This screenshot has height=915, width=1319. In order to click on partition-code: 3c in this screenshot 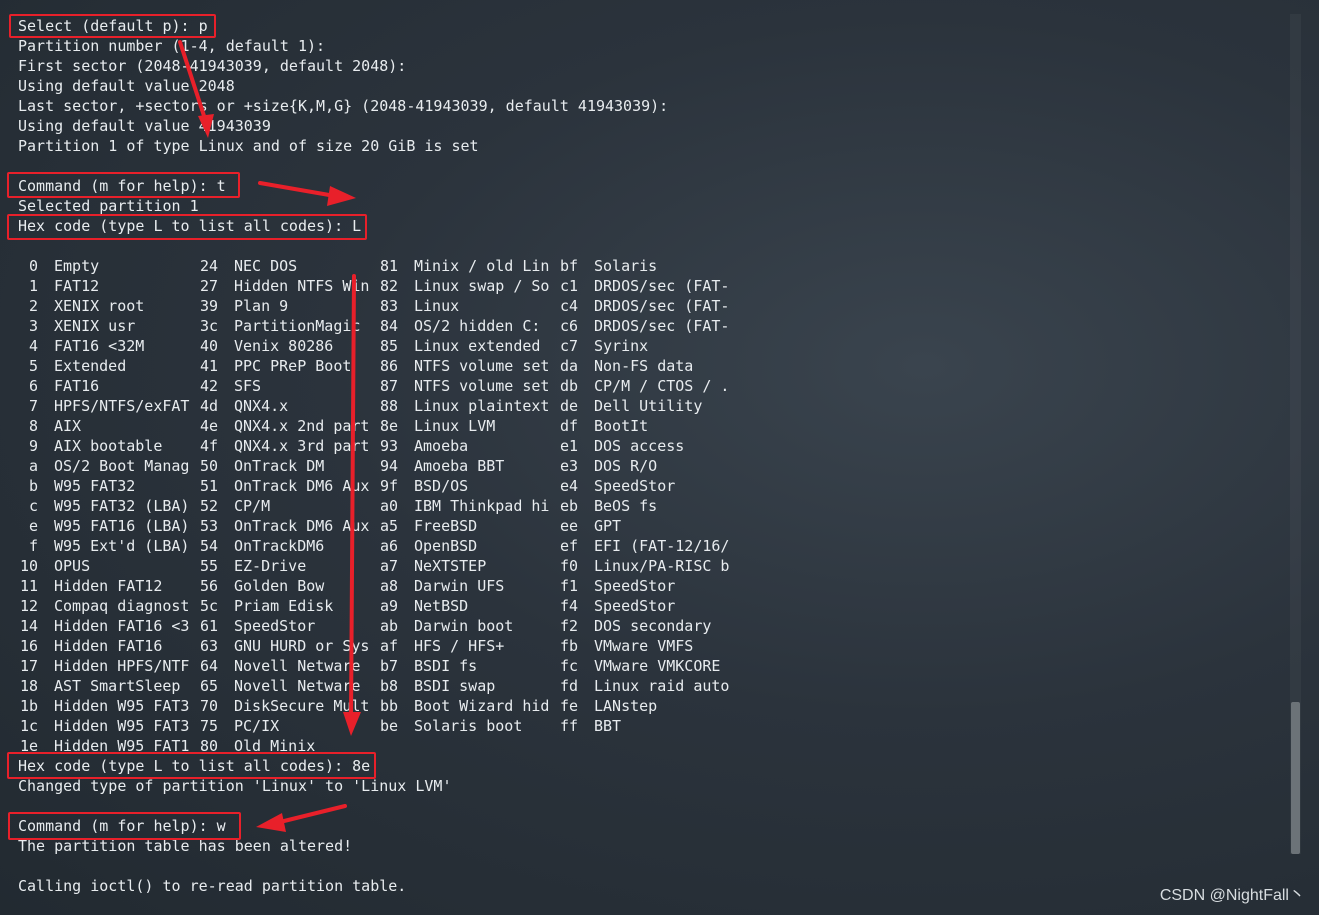, I will do `click(208, 326)`.